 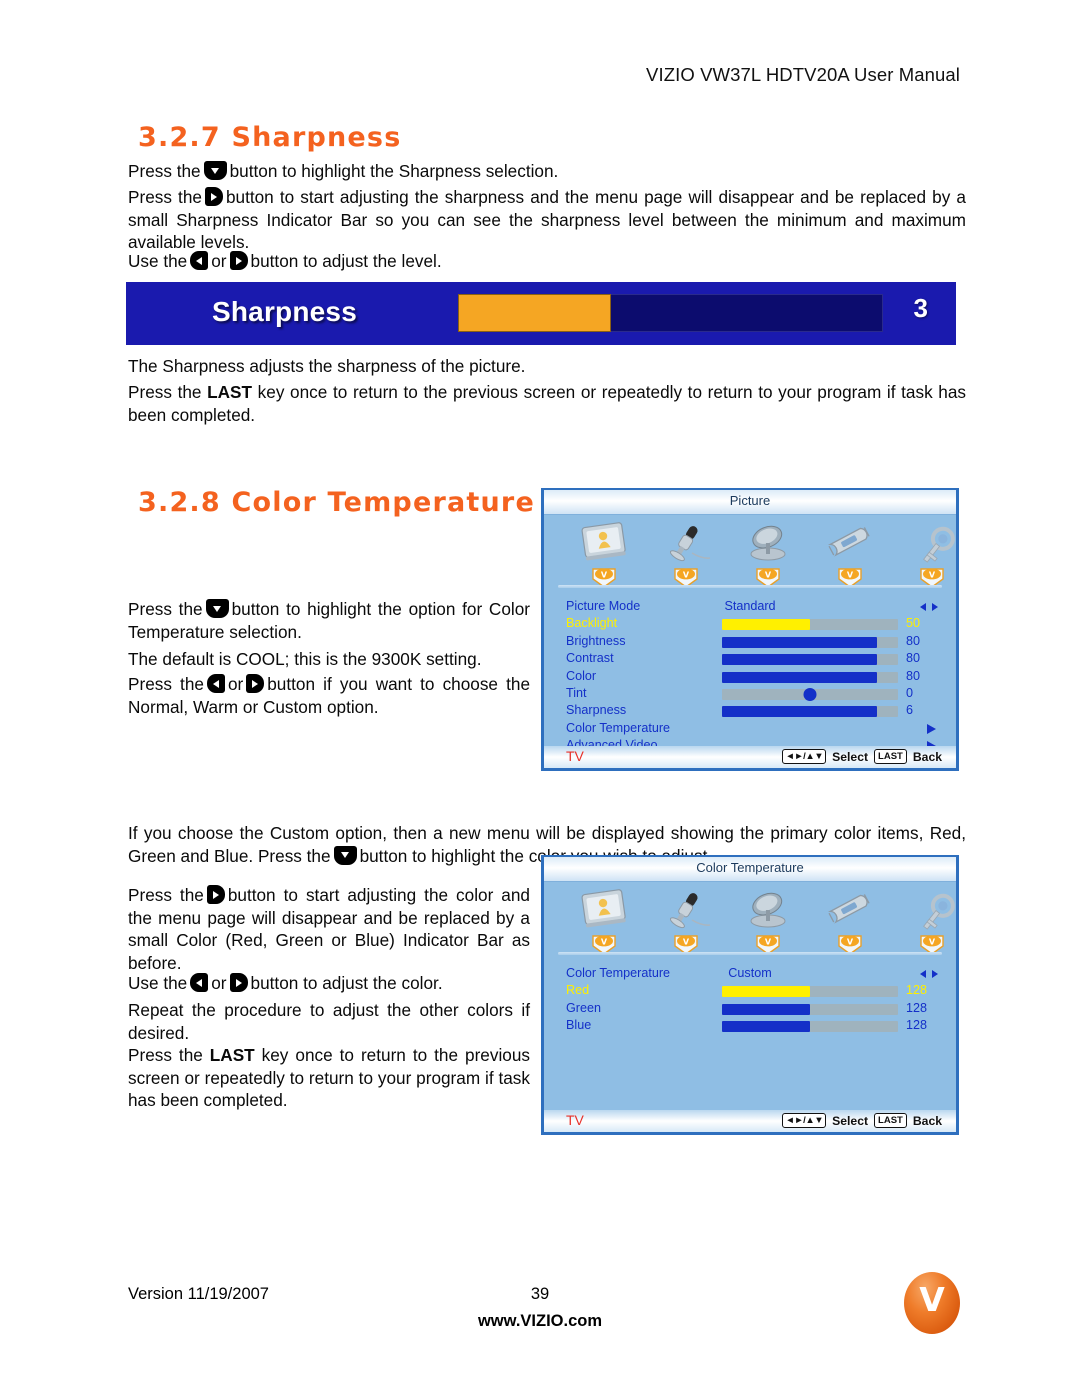 What do you see at coordinates (165, 1055) in the screenshot?
I see `ct-p8-text-a: Press the` at bounding box center [165, 1055].